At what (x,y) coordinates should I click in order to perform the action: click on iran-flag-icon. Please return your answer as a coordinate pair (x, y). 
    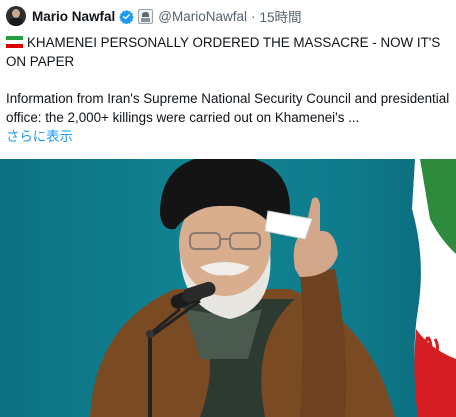
    Looking at the image, I should click on (14, 42).